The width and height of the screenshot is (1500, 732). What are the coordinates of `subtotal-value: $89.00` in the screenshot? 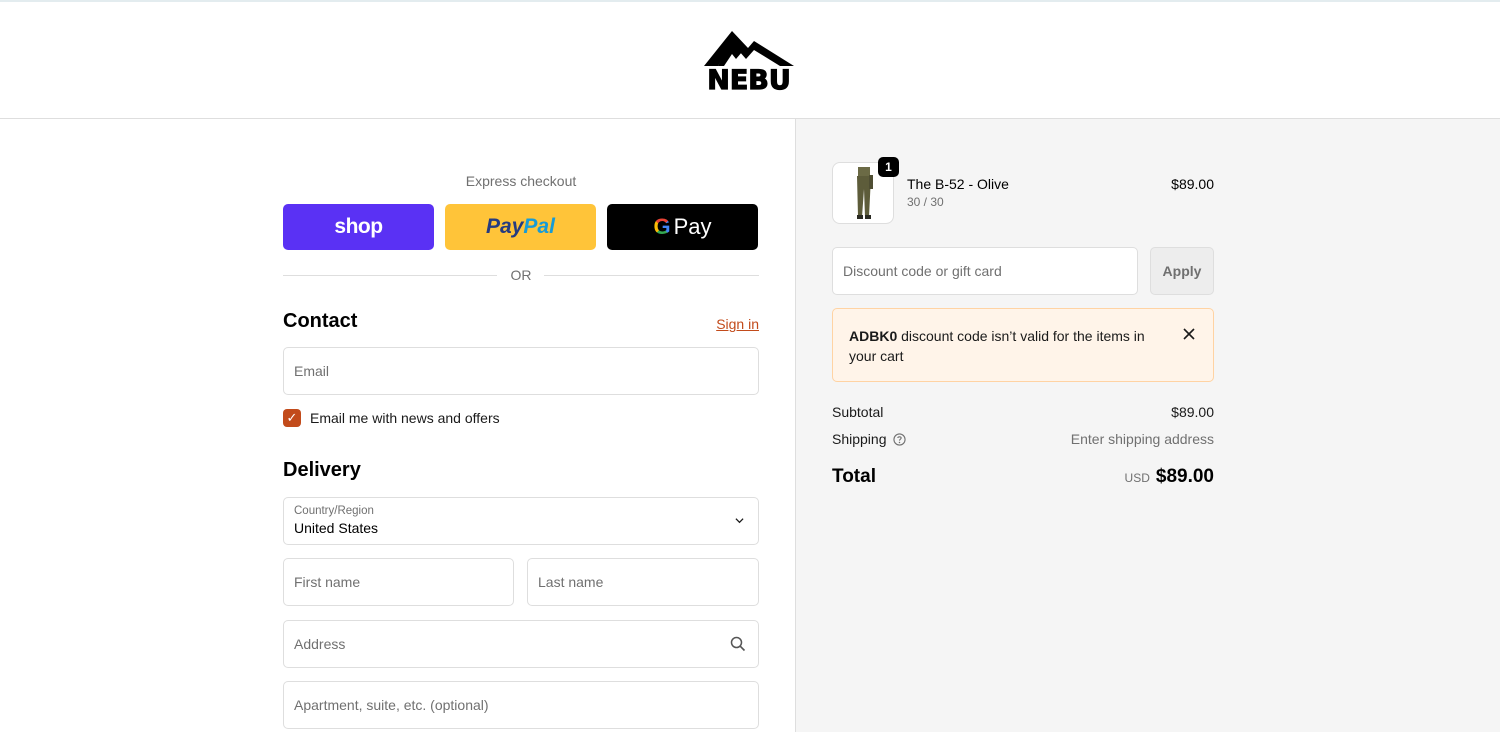 It's located at (1192, 412).